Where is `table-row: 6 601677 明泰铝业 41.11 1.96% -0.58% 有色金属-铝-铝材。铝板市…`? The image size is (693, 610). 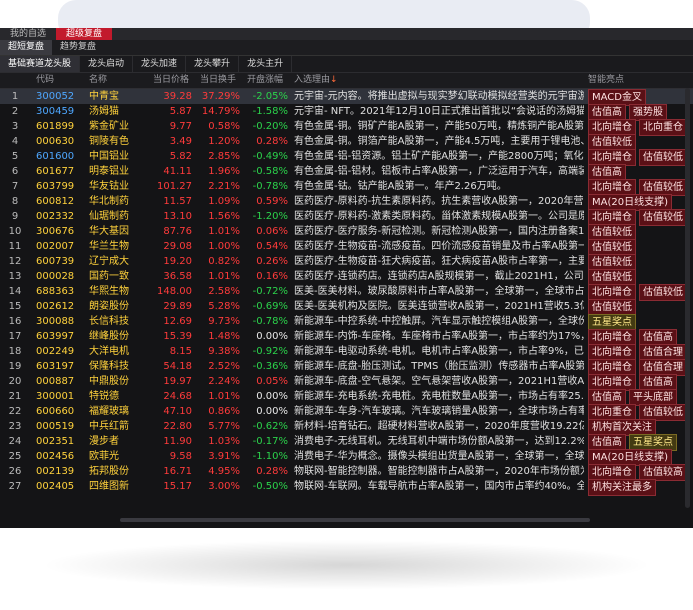 table-row: 6 601677 明泰铝业 41.11 1.96% -0.58% 有色金属-铝-铝材。铝板市… is located at coordinates (346, 172).